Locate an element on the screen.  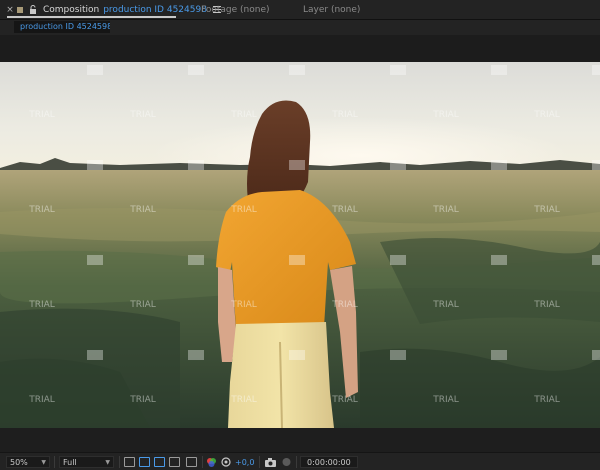
fast-previews-button is located at coordinates (129, 462).